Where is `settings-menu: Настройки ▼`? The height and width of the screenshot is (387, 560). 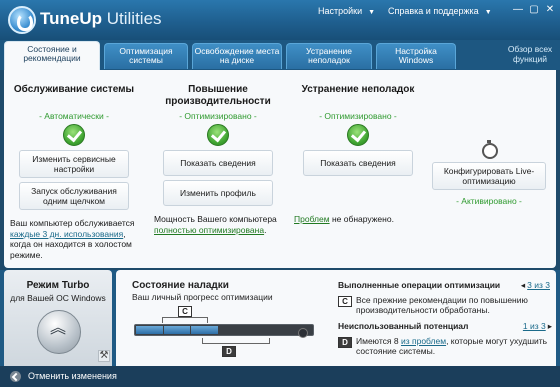 settings-menu: Настройки ▼ is located at coordinates (346, 11).